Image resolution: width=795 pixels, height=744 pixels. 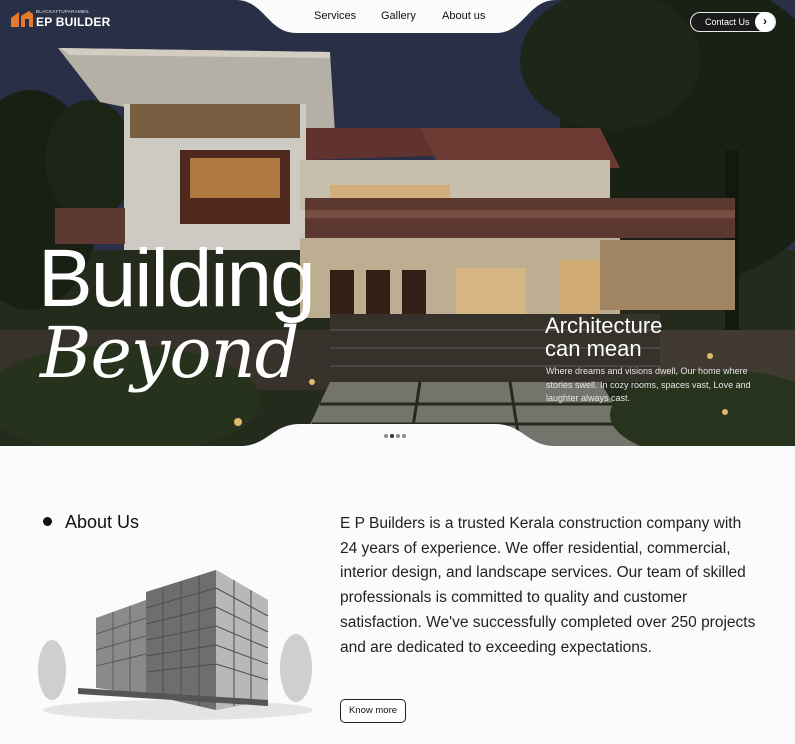 I want to click on brand-logo: BLACKATTUPARAMBIL EP BUILDER, so click(x=65, y=19).